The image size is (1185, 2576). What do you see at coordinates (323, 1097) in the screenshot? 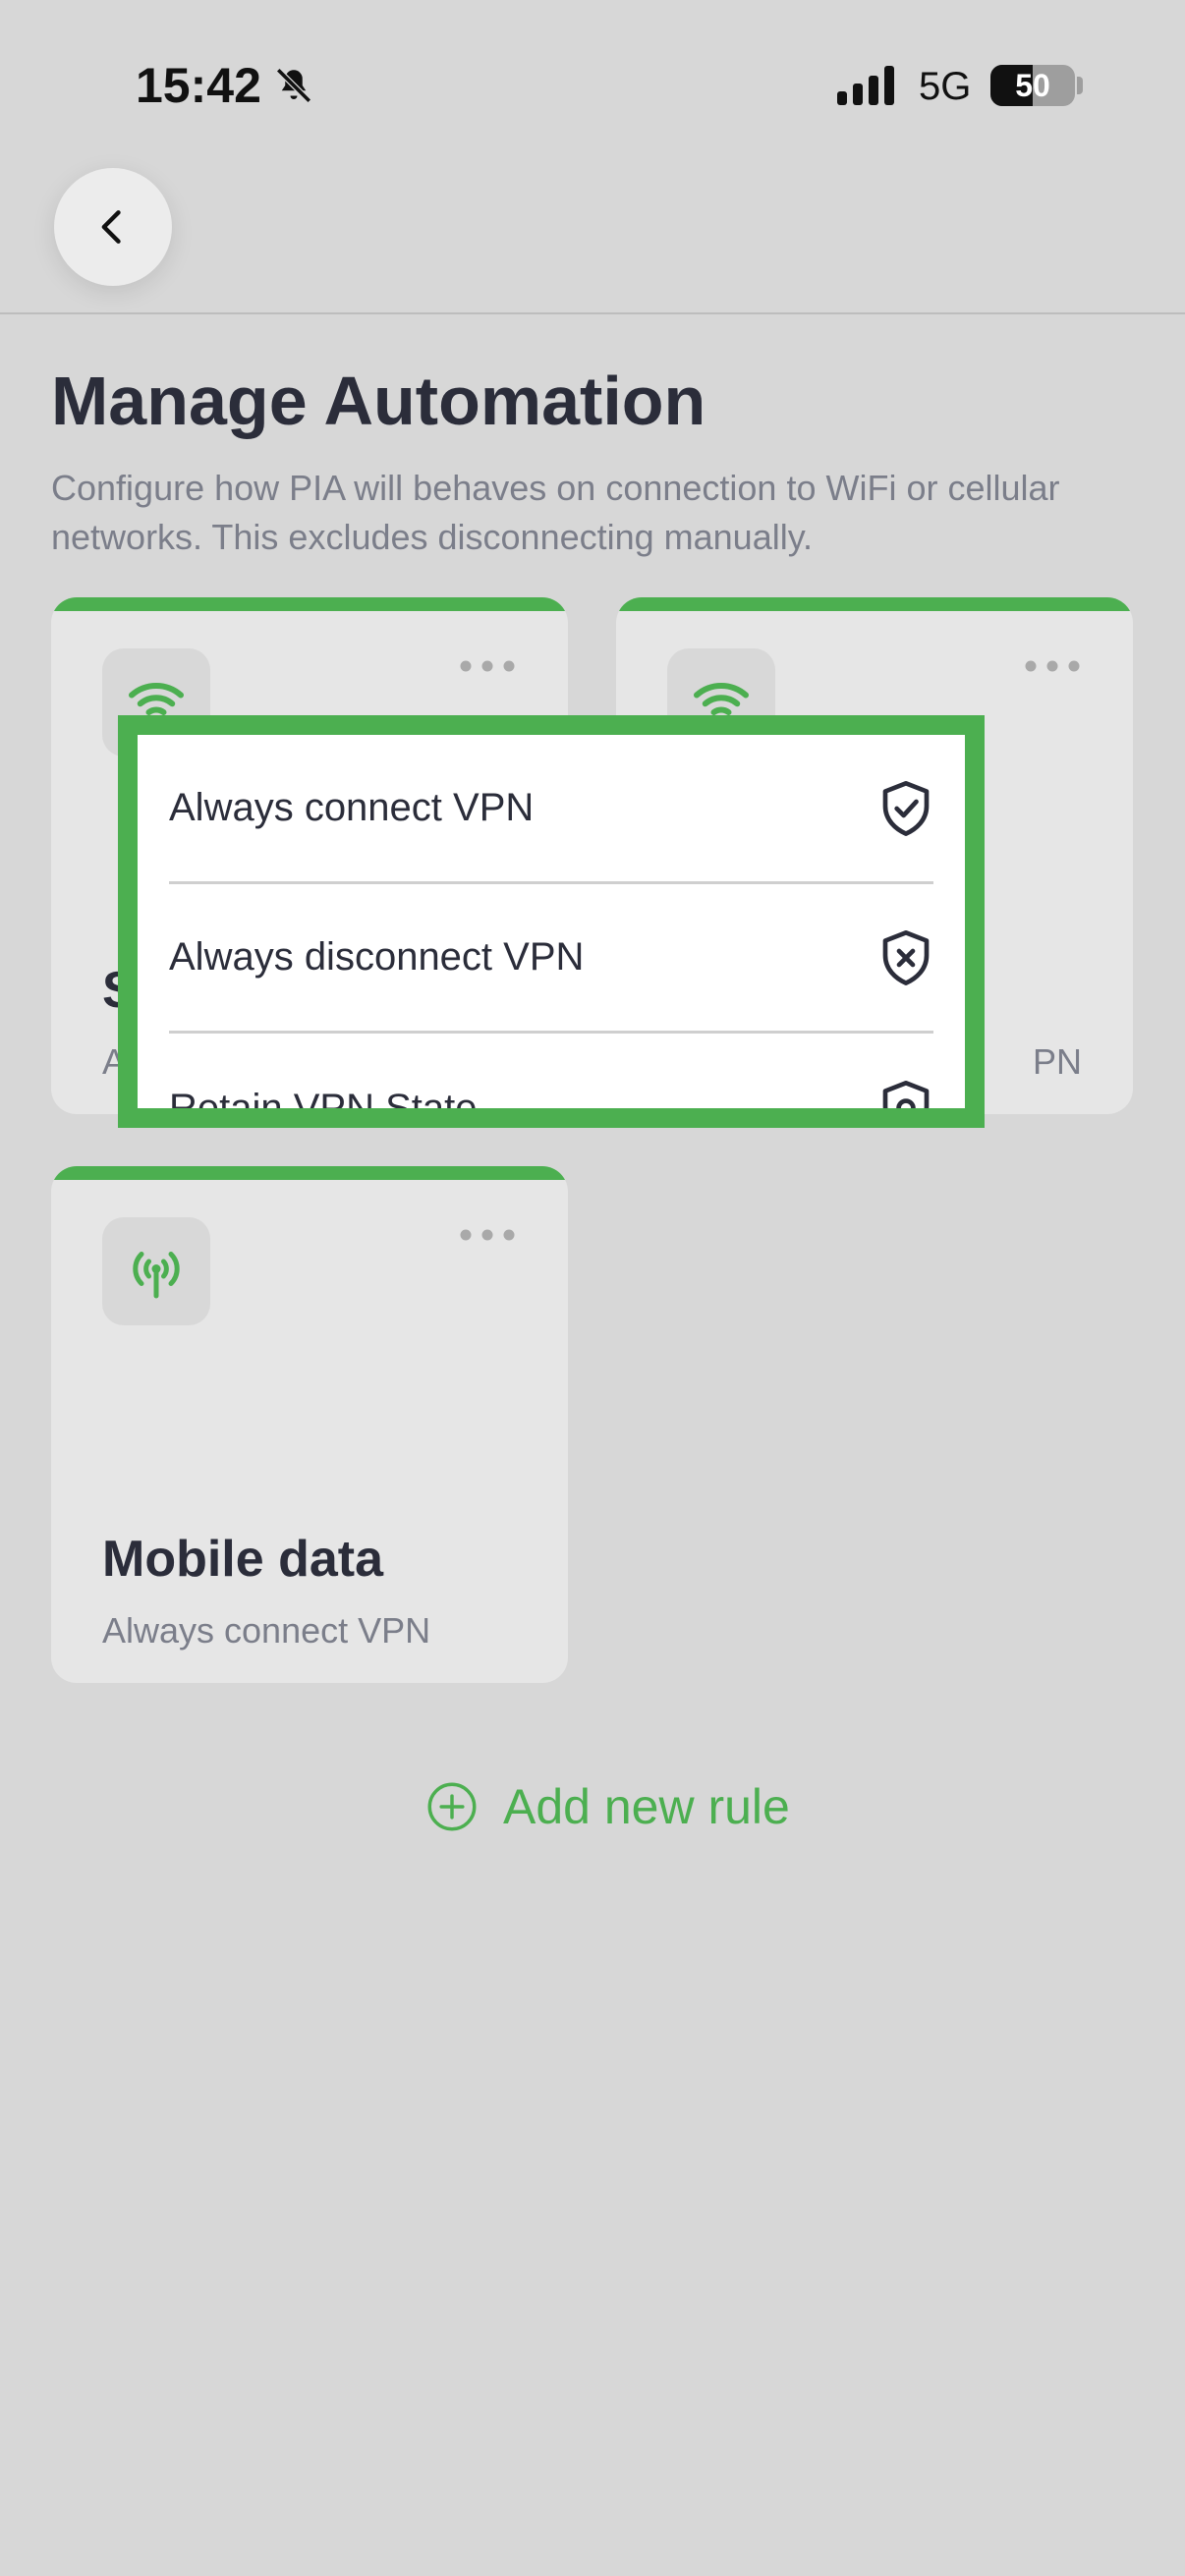
I see `menu-item-label: Retain VPN State` at bounding box center [323, 1097].